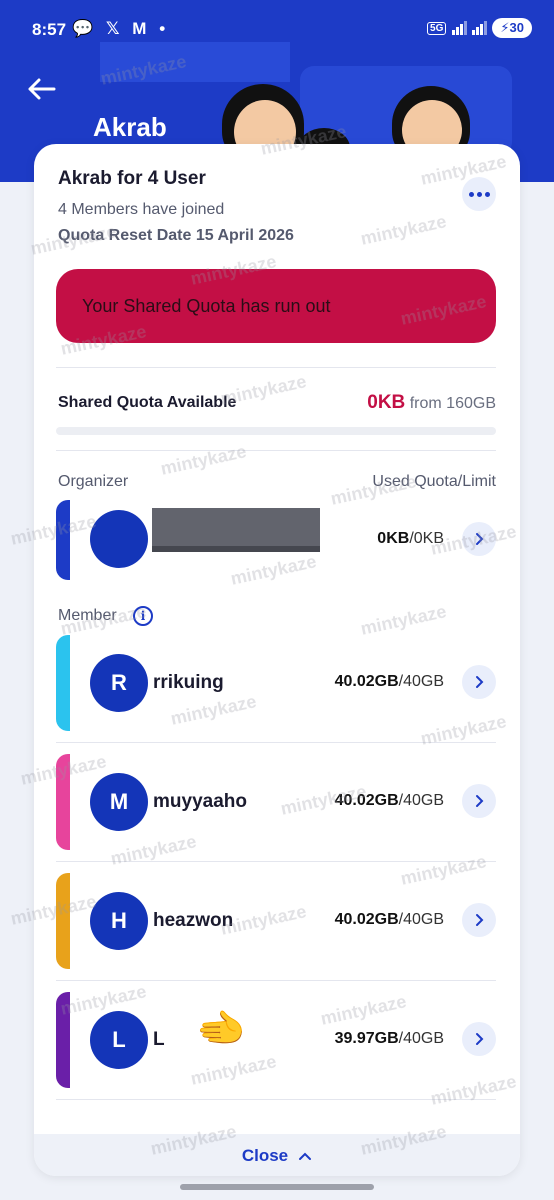  Describe the element at coordinates (276, 921) in the screenshot. I see `member-row: Hheazwon 40.02GB/40GB` at that location.